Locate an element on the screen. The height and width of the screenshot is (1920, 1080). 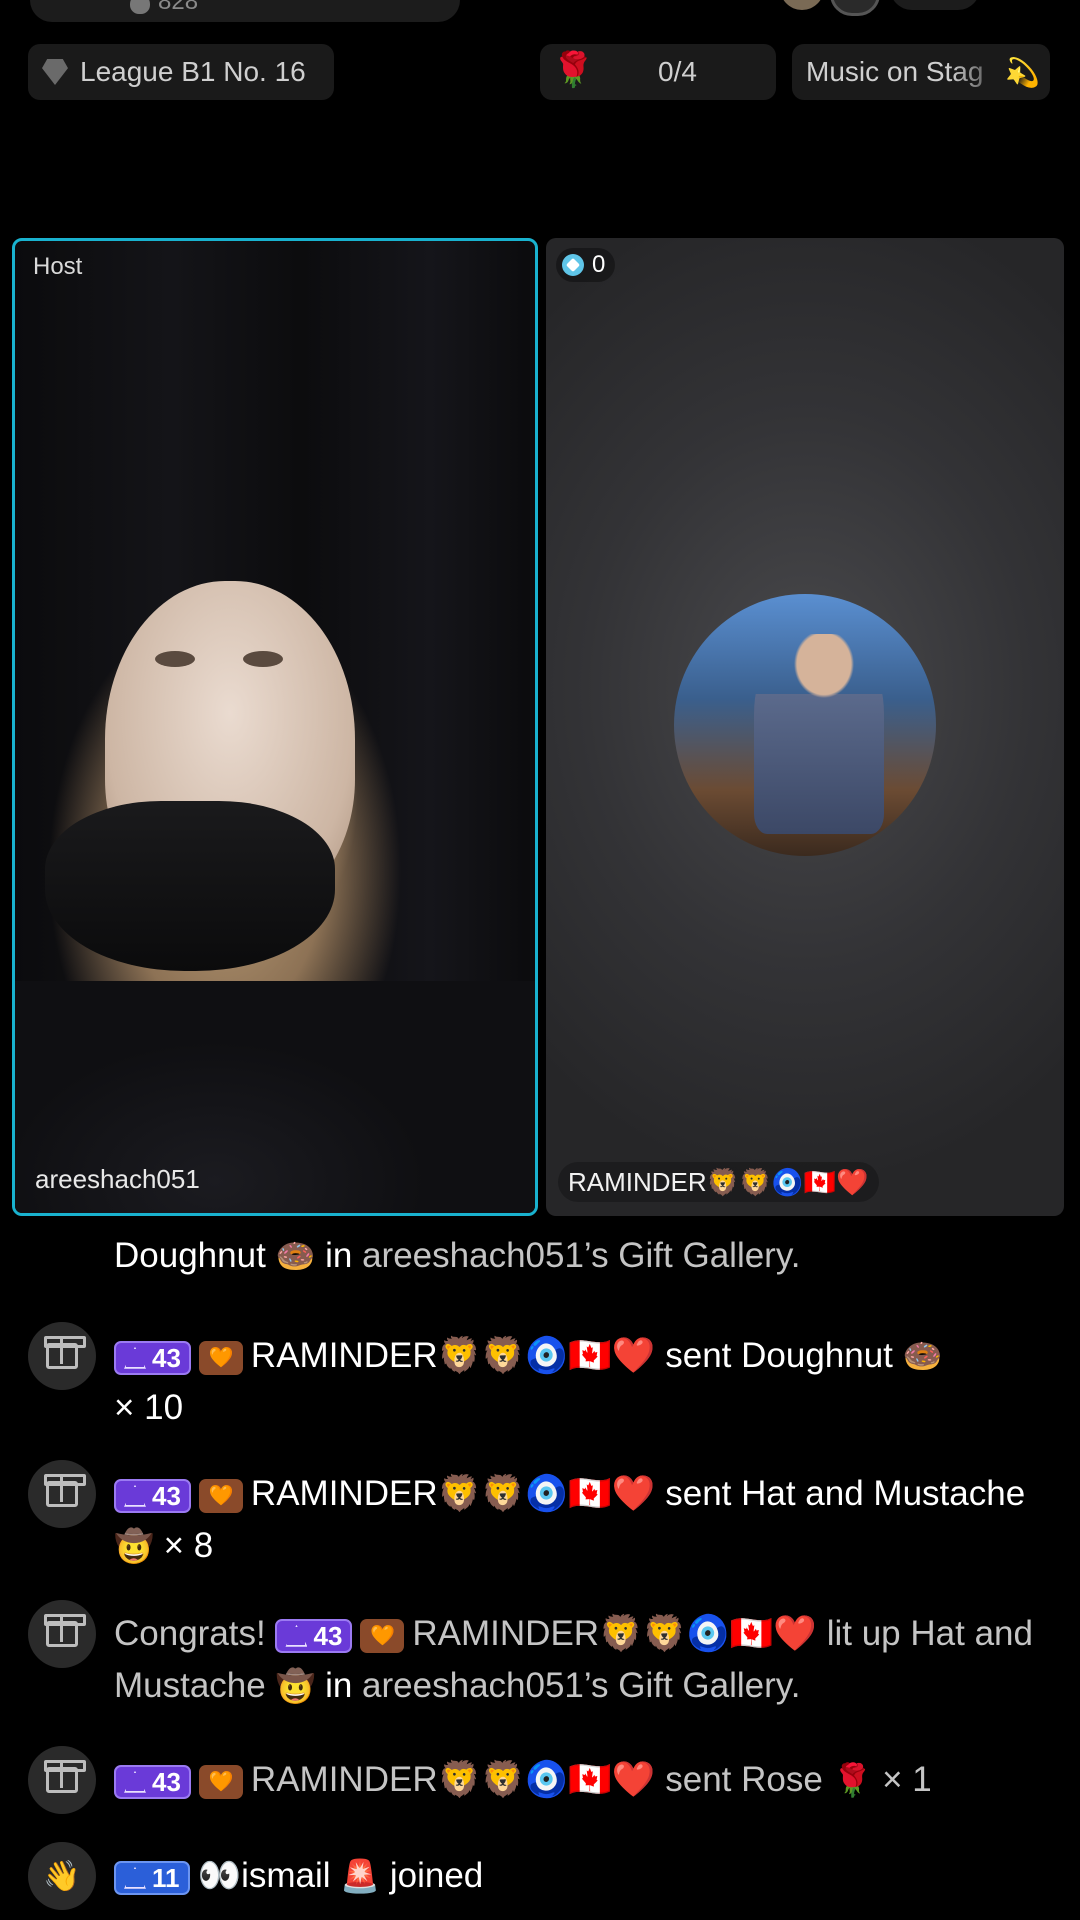
host-name: areeshach051 is located at coordinates (117, 1179).